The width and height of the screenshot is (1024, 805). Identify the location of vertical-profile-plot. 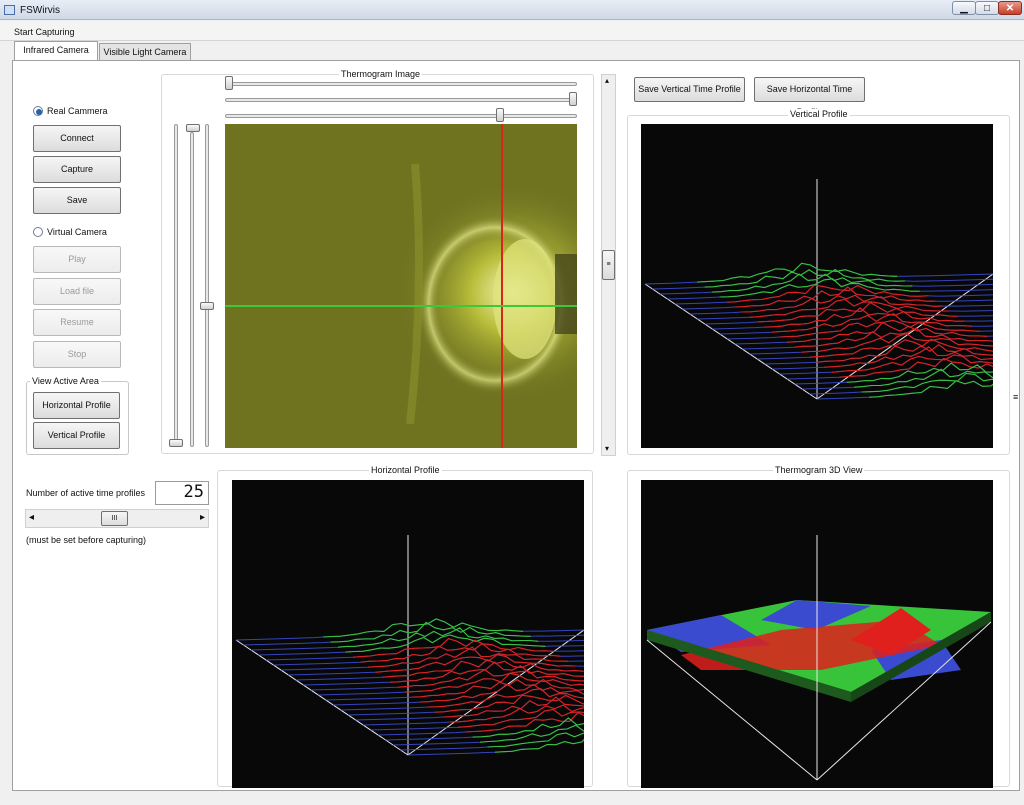
(817, 286).